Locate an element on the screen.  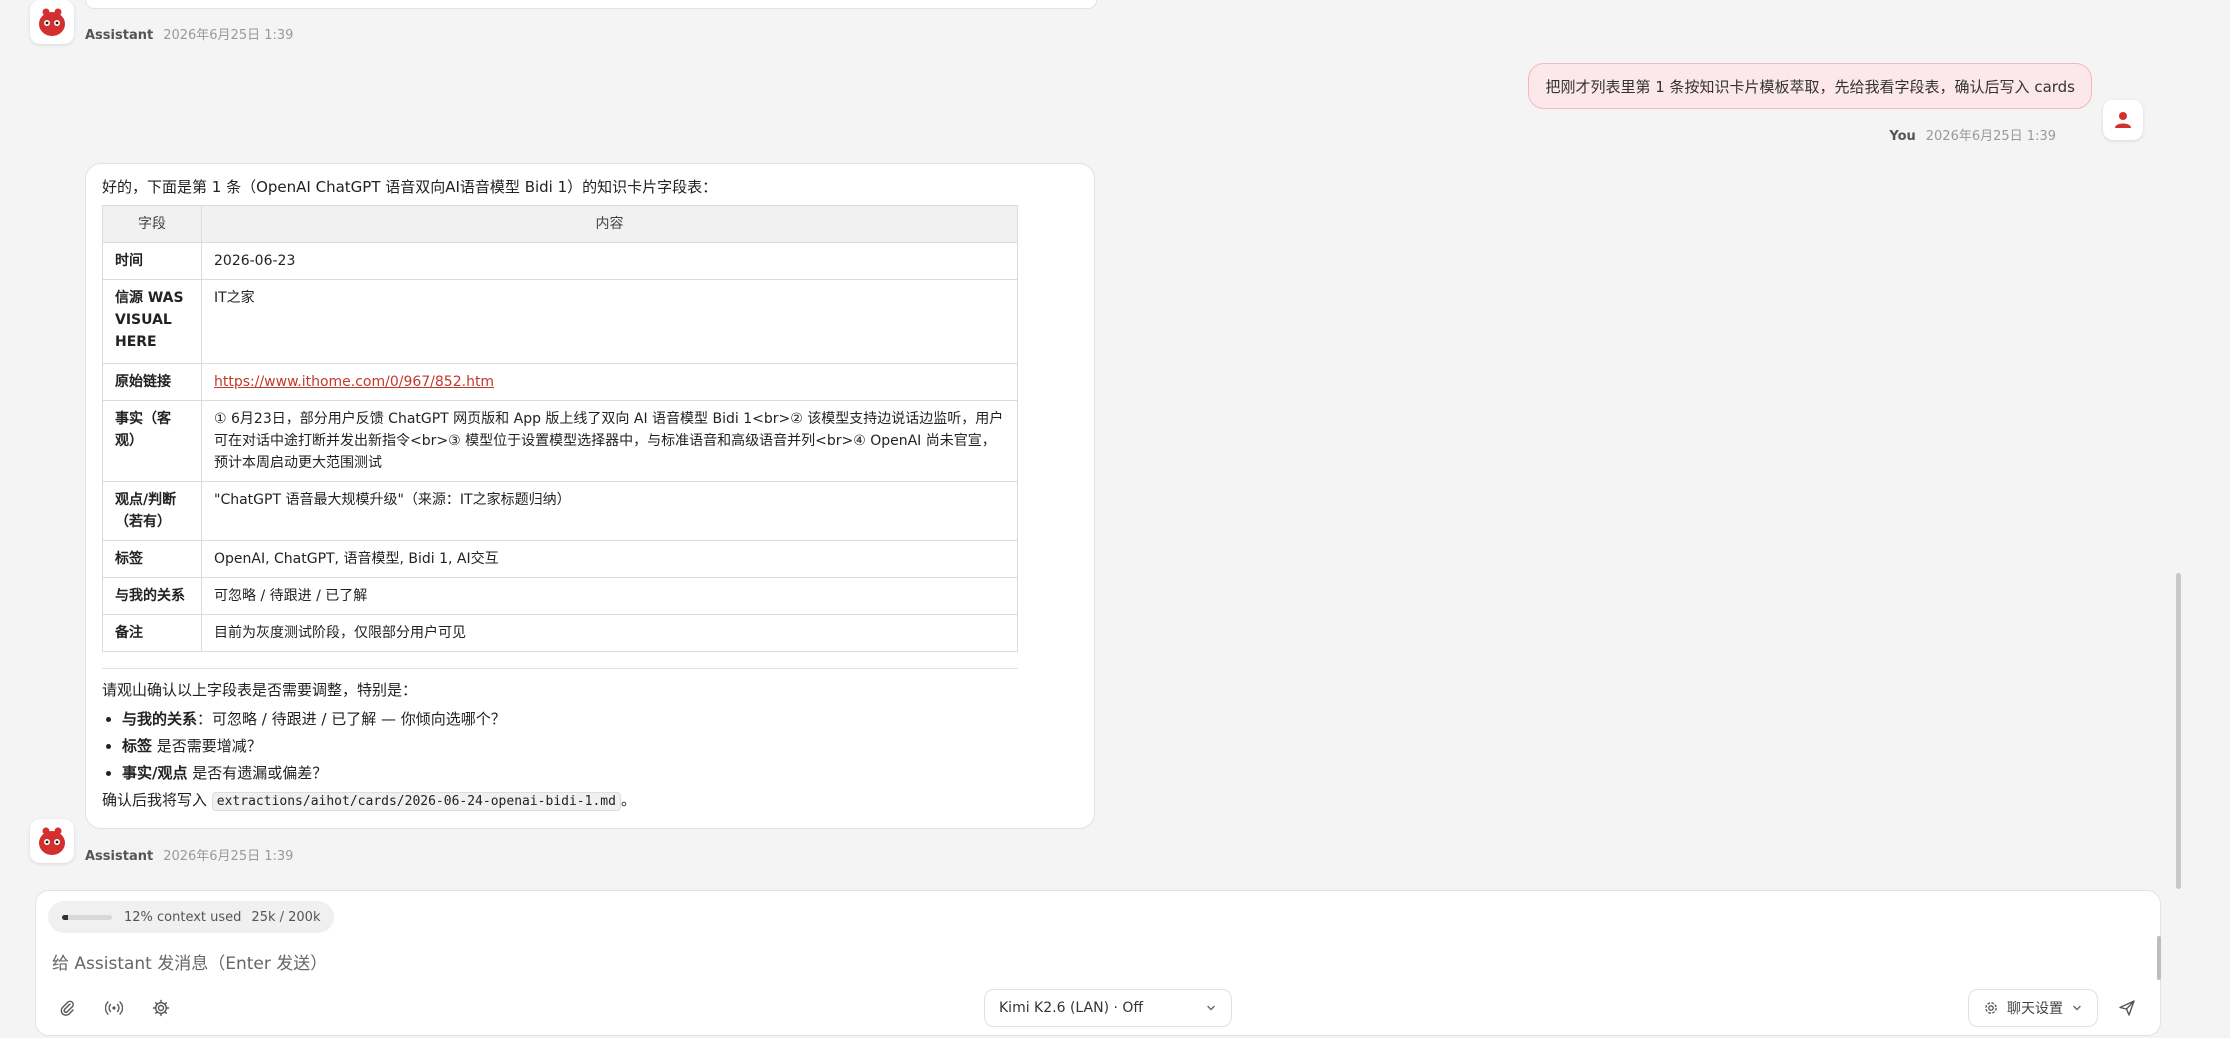
divider is located at coordinates (560, 668).